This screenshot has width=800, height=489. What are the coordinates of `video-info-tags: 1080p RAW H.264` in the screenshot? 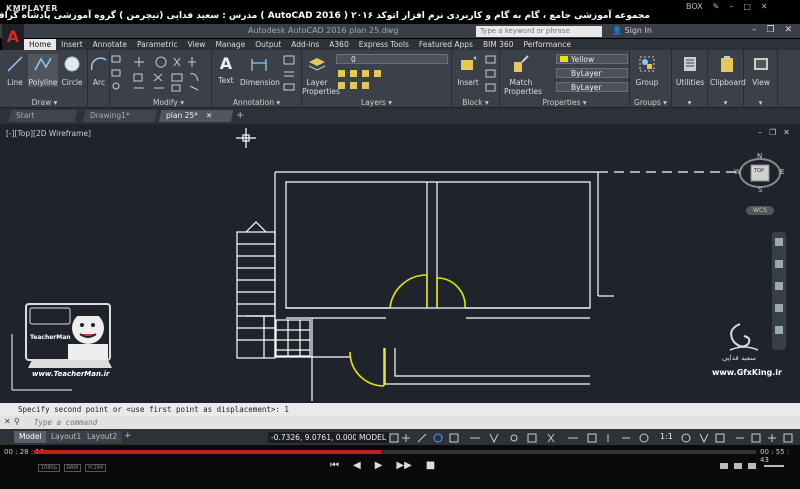 It's located at (72, 468).